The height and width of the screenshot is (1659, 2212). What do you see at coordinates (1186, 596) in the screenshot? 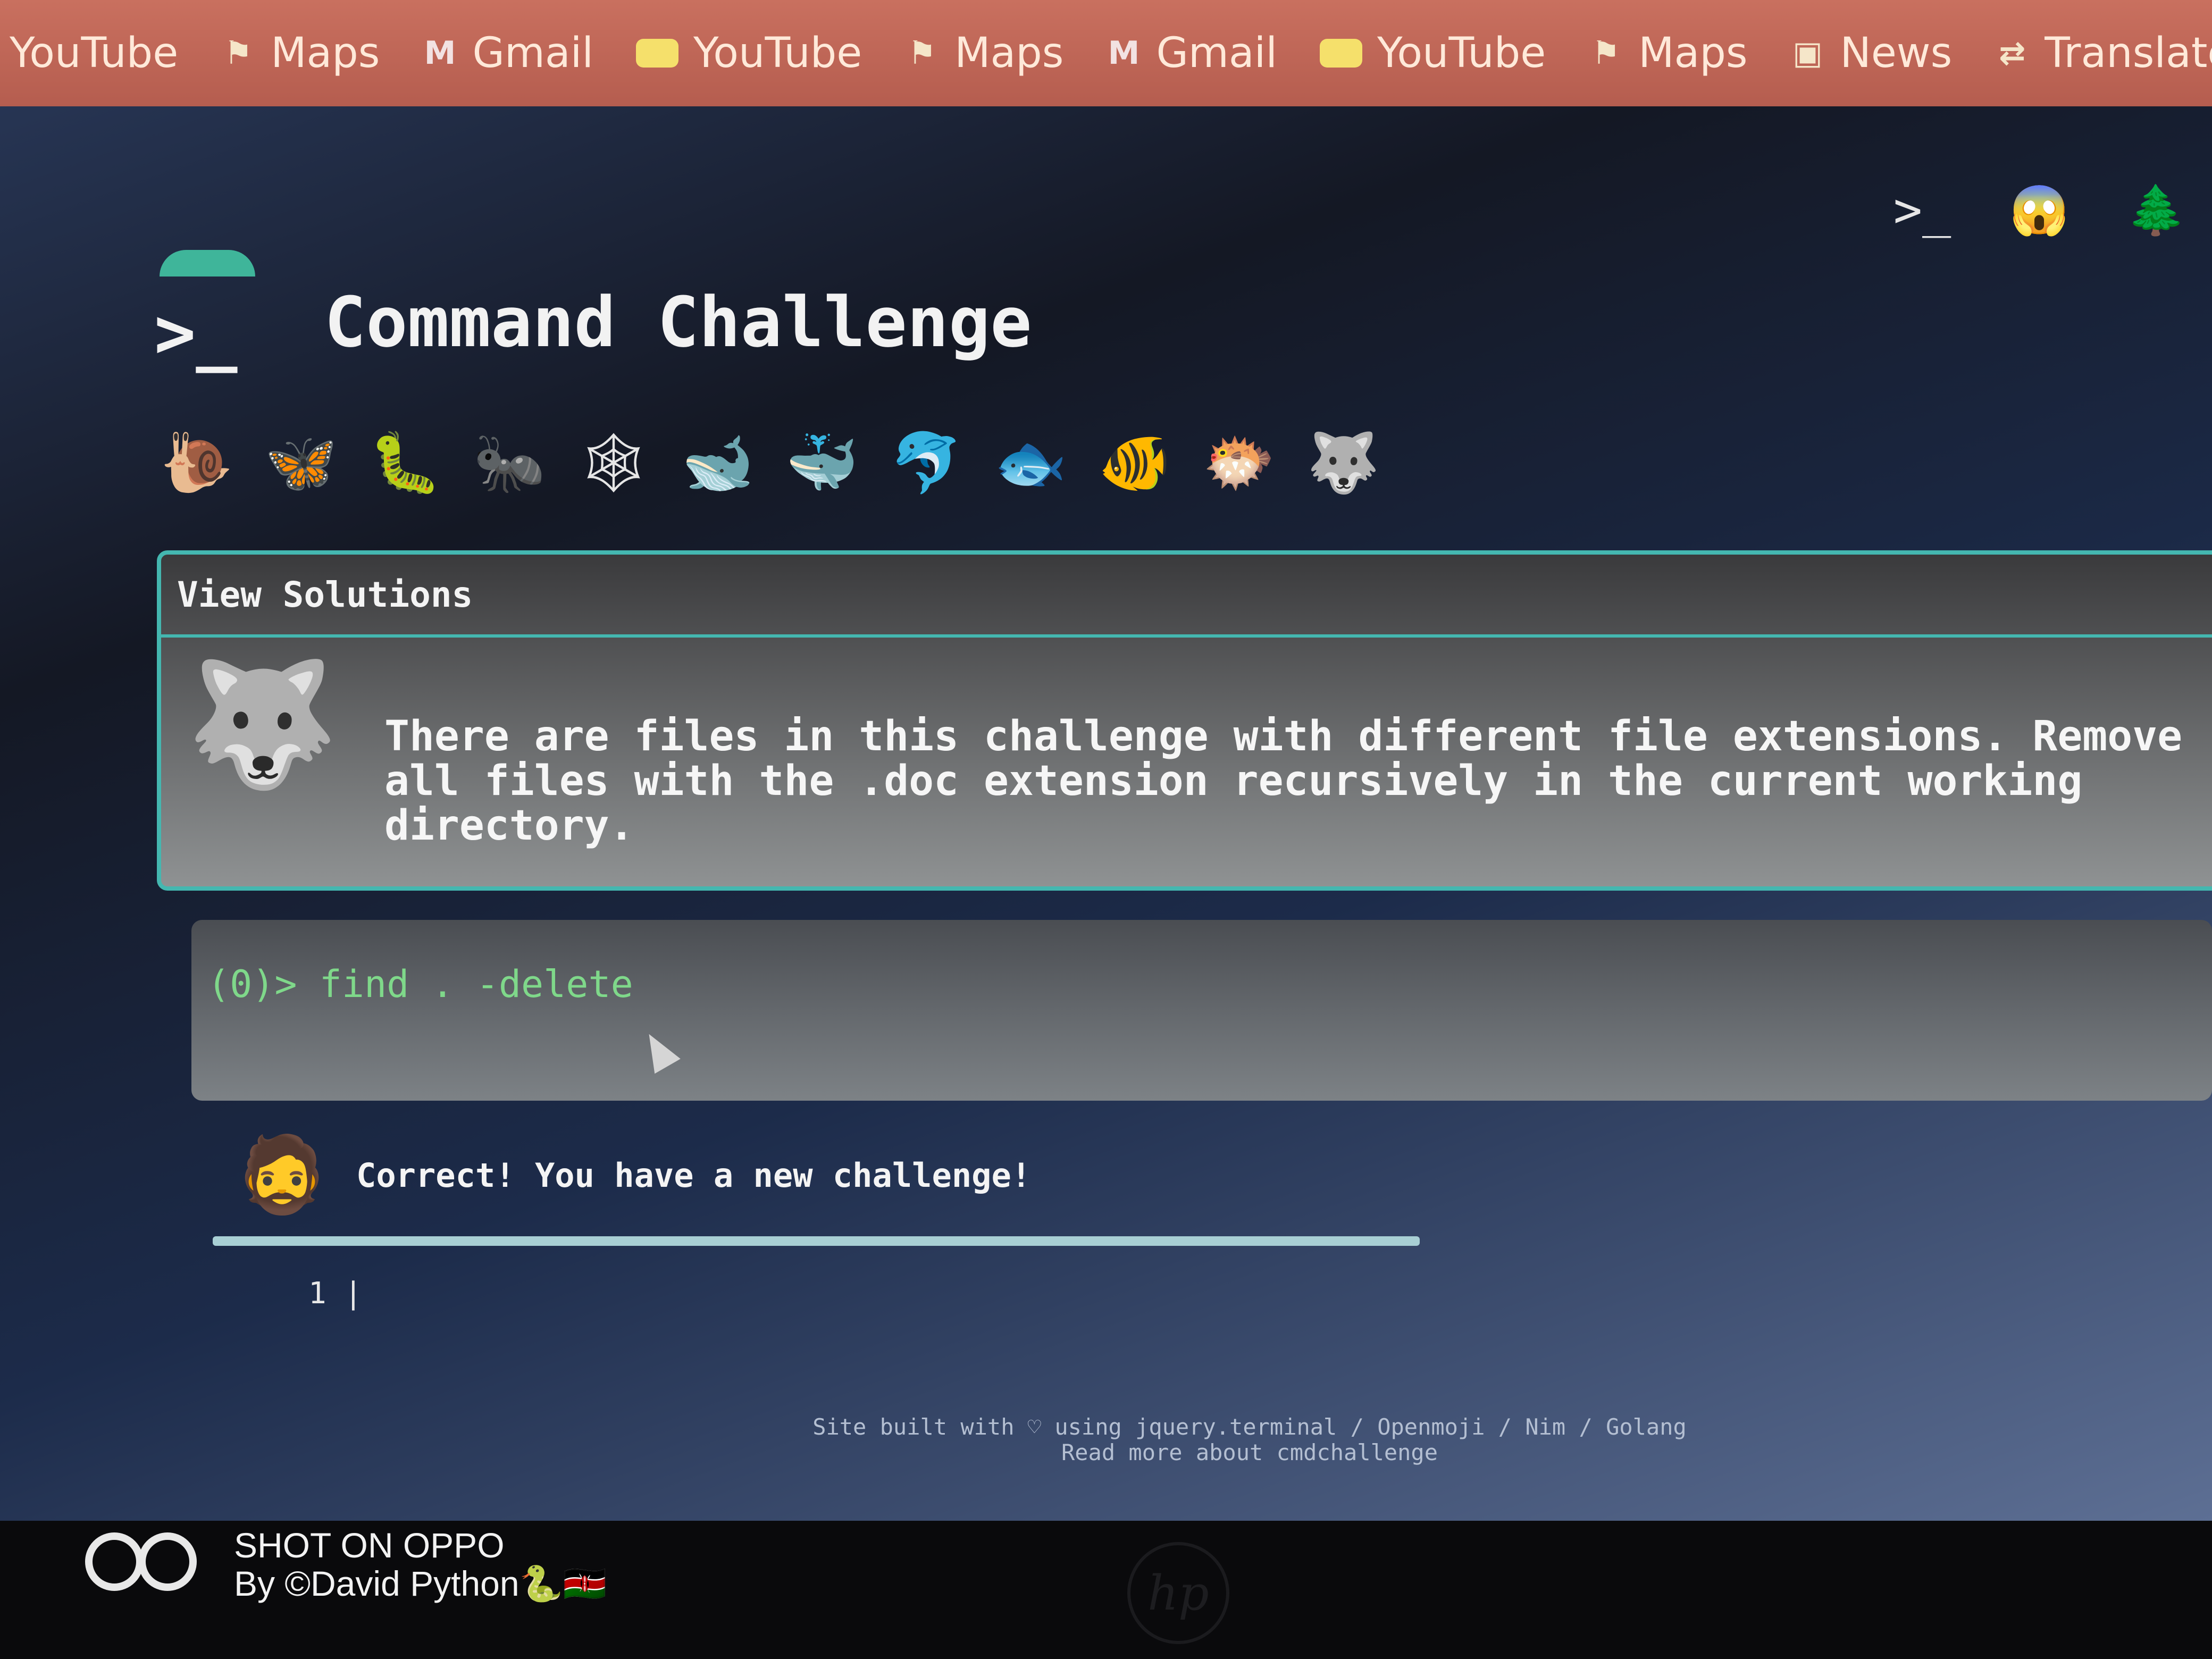
I see `view-solutions-button: View Solutions` at bounding box center [1186, 596].